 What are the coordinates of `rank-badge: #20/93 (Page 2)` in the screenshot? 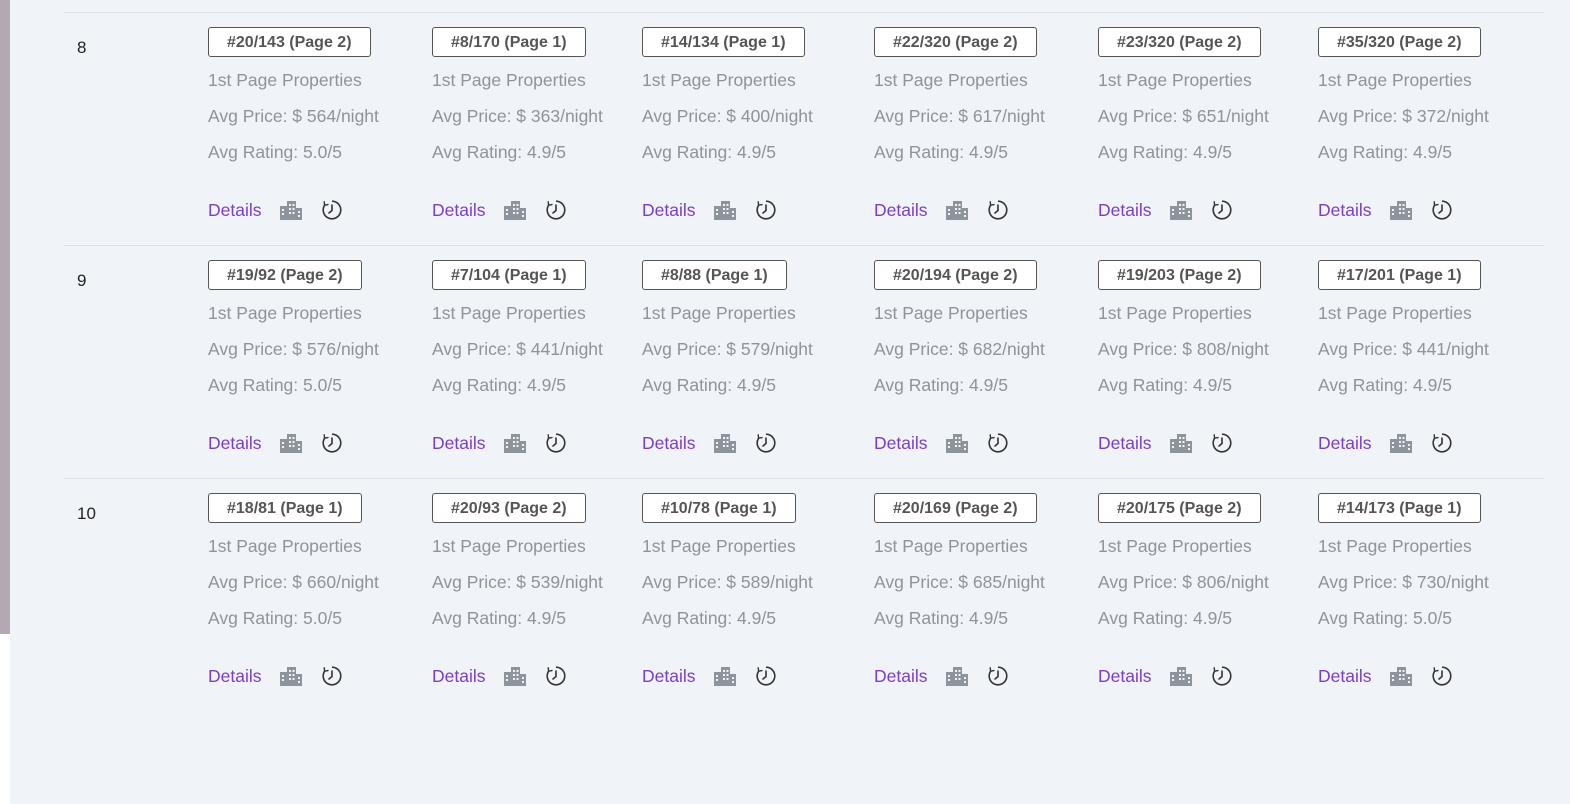 It's located at (509, 508).